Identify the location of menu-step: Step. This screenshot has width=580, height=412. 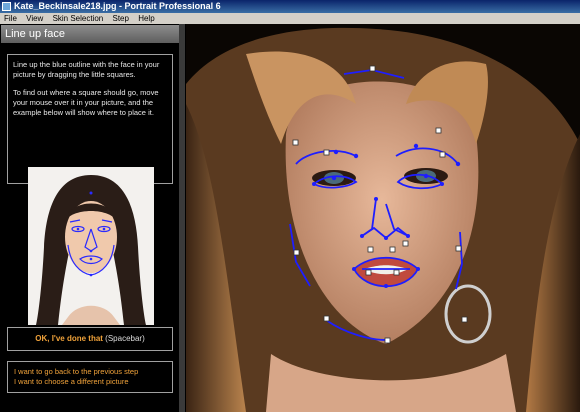
(121, 18).